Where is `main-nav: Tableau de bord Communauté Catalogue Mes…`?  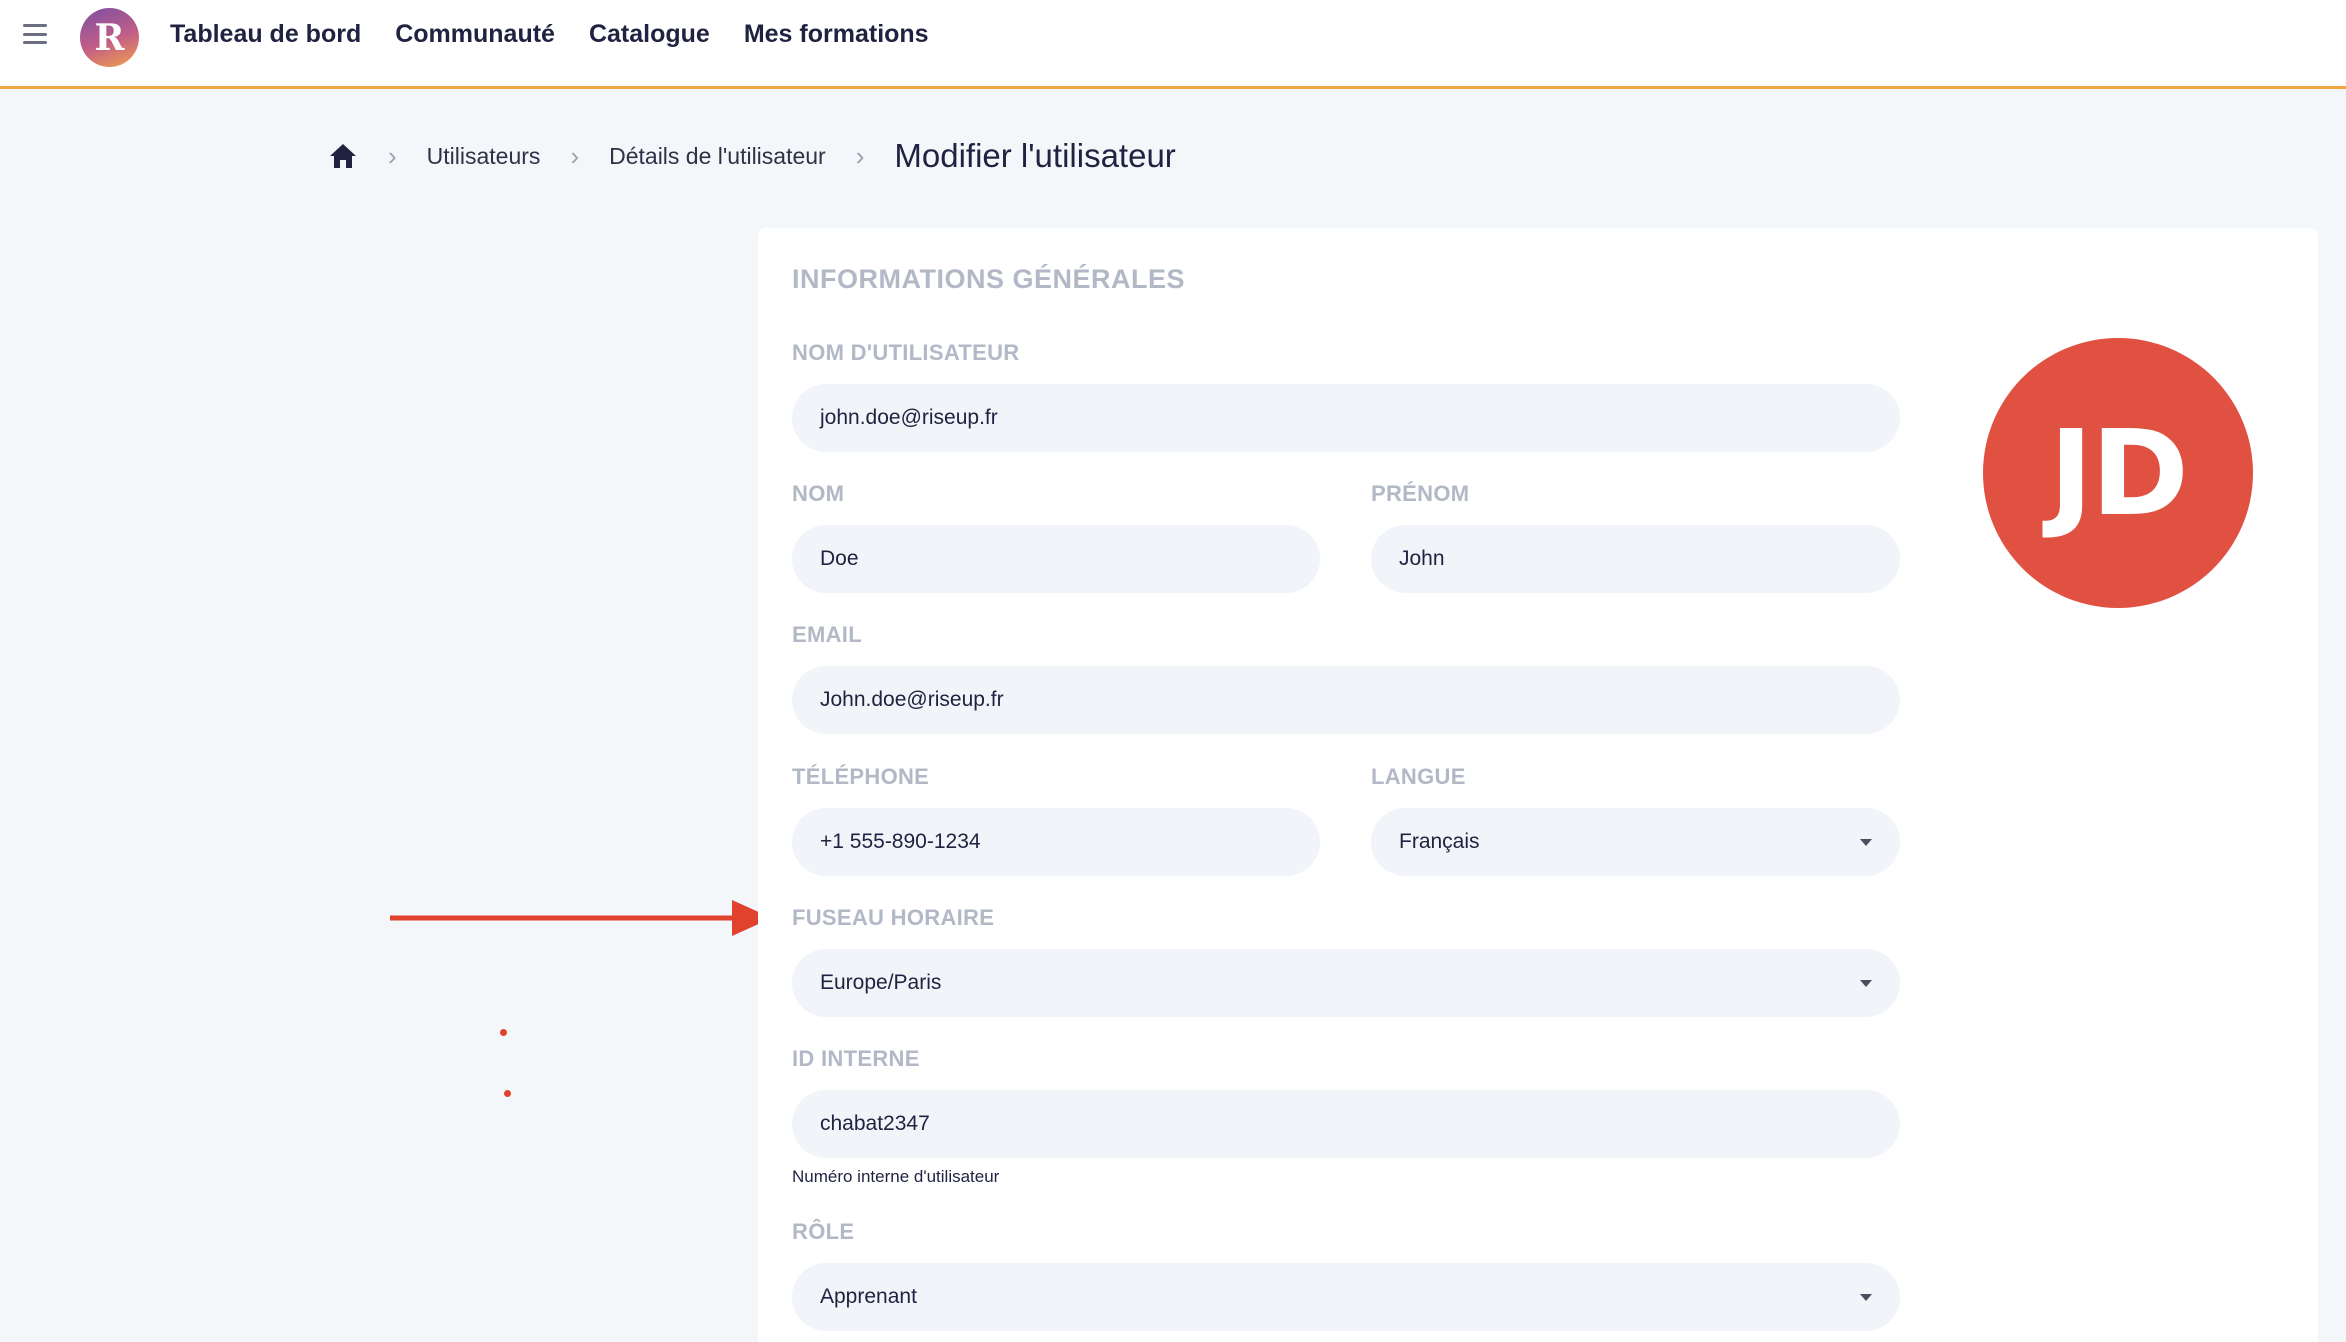
main-nav: Tableau de bord Communauté Catalogue Mes… is located at coordinates (549, 34).